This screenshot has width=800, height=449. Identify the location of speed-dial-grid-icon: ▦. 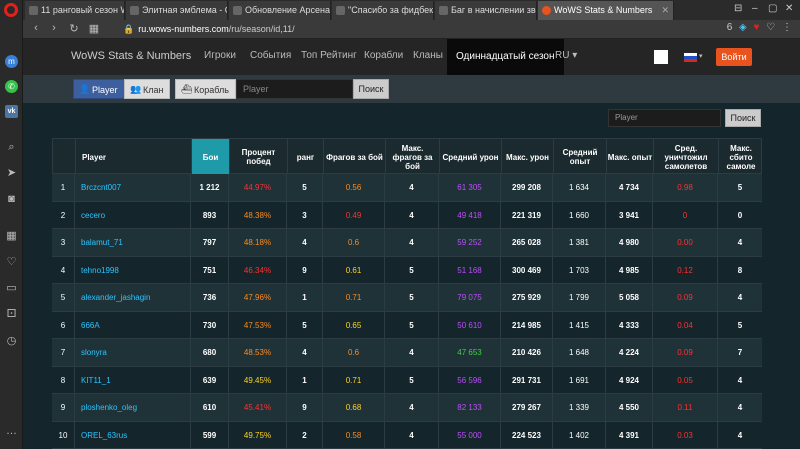
(94, 28).